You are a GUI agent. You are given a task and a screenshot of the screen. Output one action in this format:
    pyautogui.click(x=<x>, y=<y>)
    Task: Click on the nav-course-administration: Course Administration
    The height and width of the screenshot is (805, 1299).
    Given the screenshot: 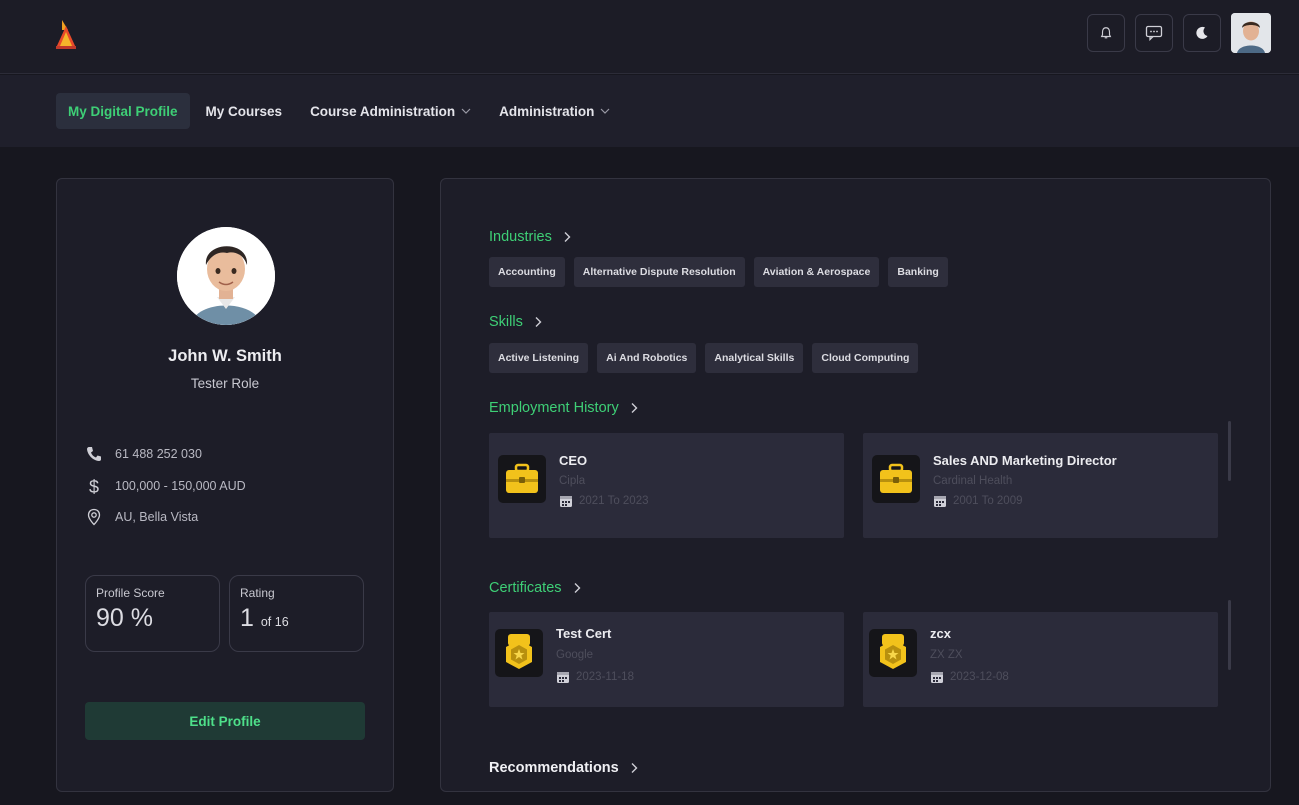 What is the action you would take?
    pyautogui.click(x=390, y=111)
    